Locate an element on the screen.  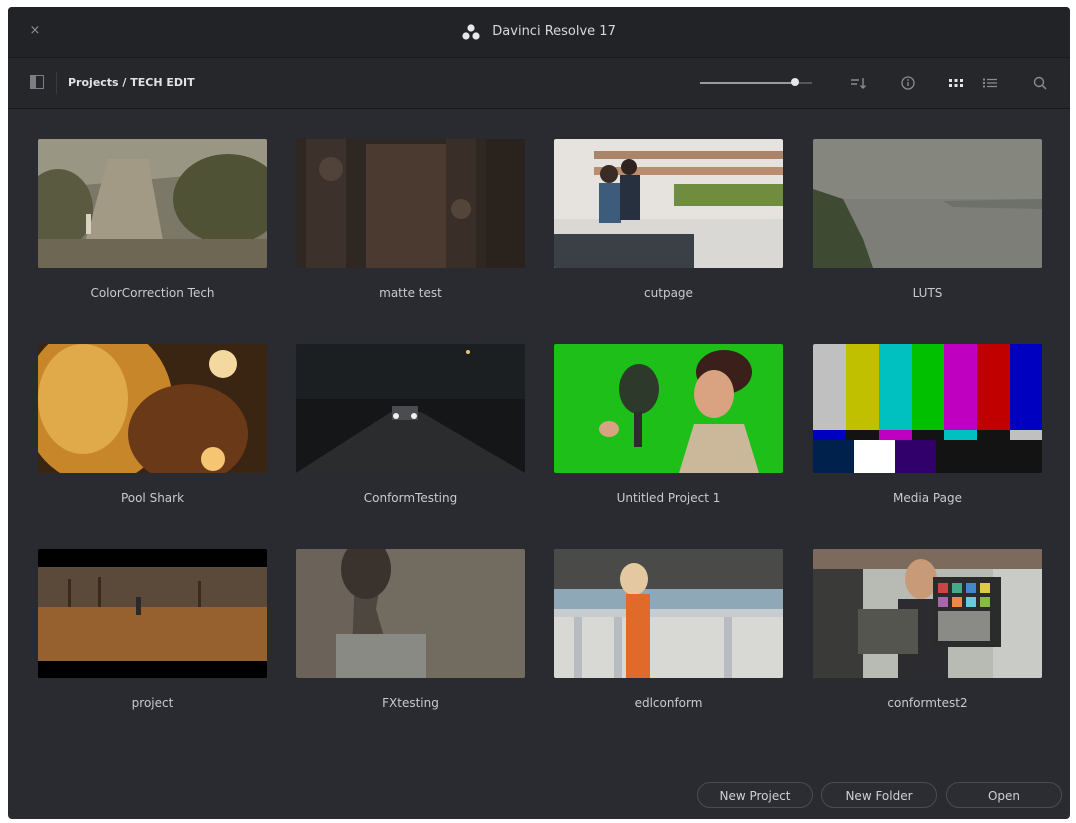
sidebar-toggle-icon is located at coordinates (37, 82).